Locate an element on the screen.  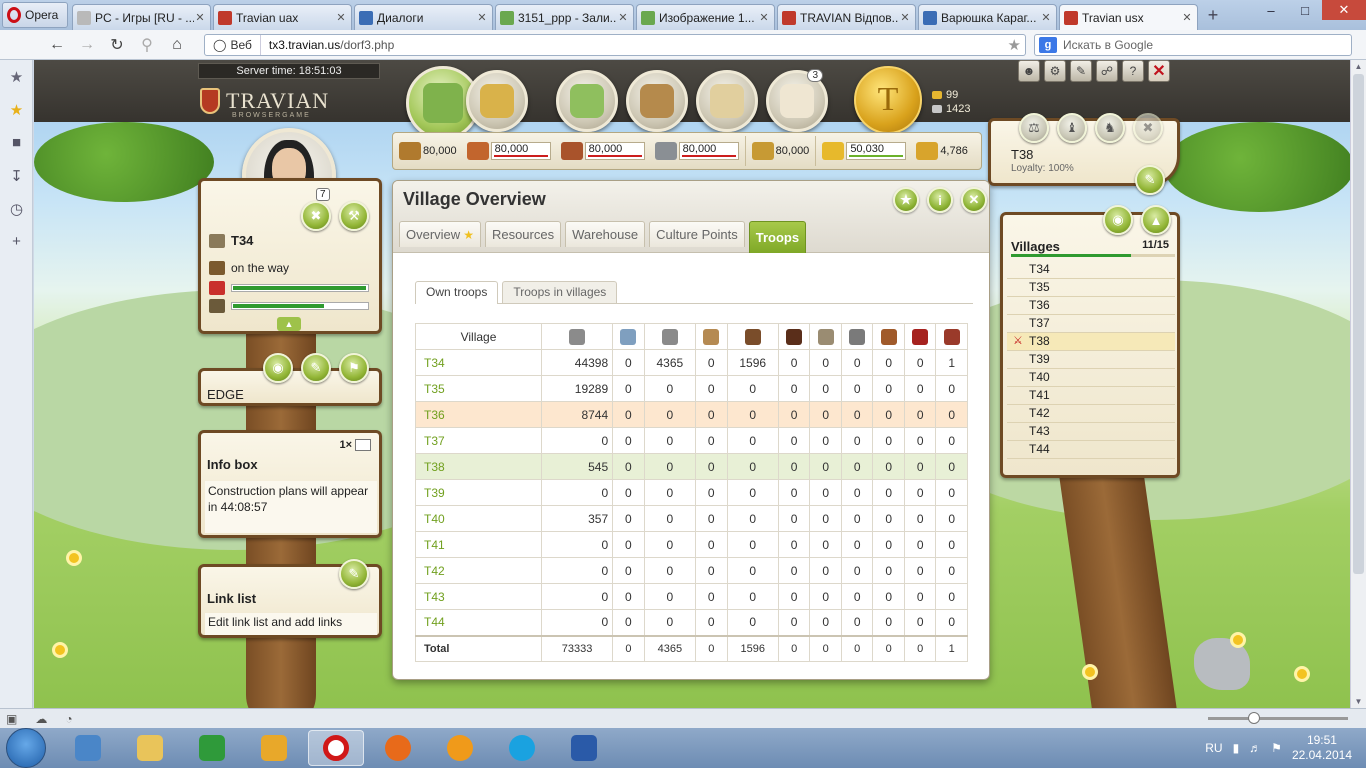
taskbar-app-word is located at coordinates (584, 748).